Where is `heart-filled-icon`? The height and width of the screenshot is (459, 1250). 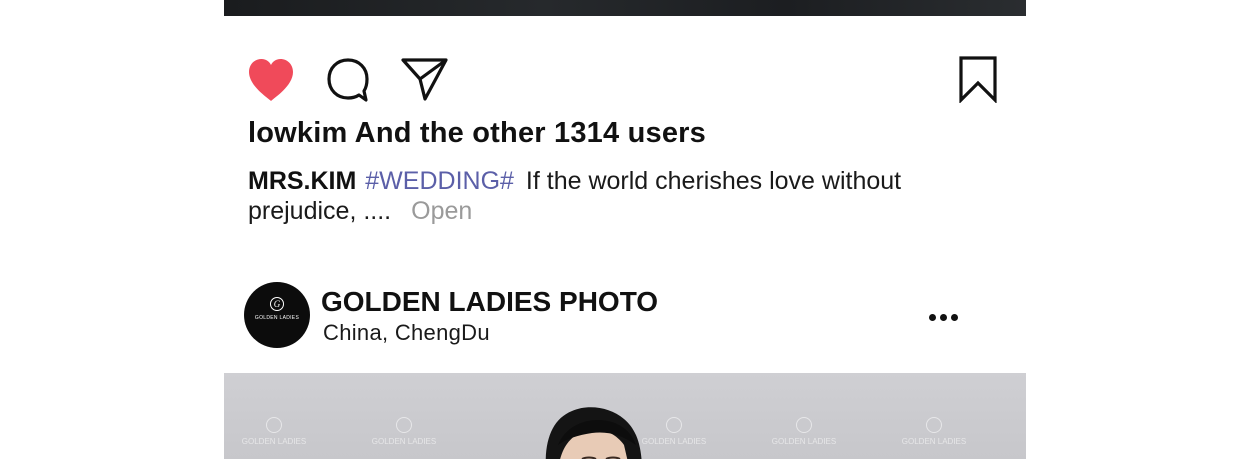
heart-filled-icon is located at coordinates (271, 80).